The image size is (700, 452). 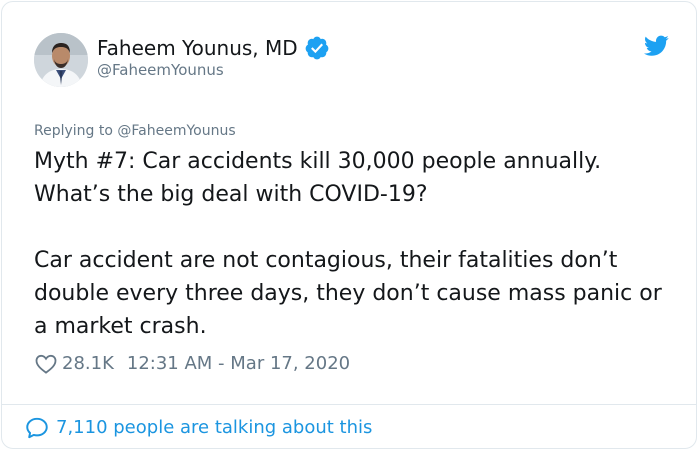 I want to click on conversation-text: 7,110 people are talking about this, so click(x=214, y=427).